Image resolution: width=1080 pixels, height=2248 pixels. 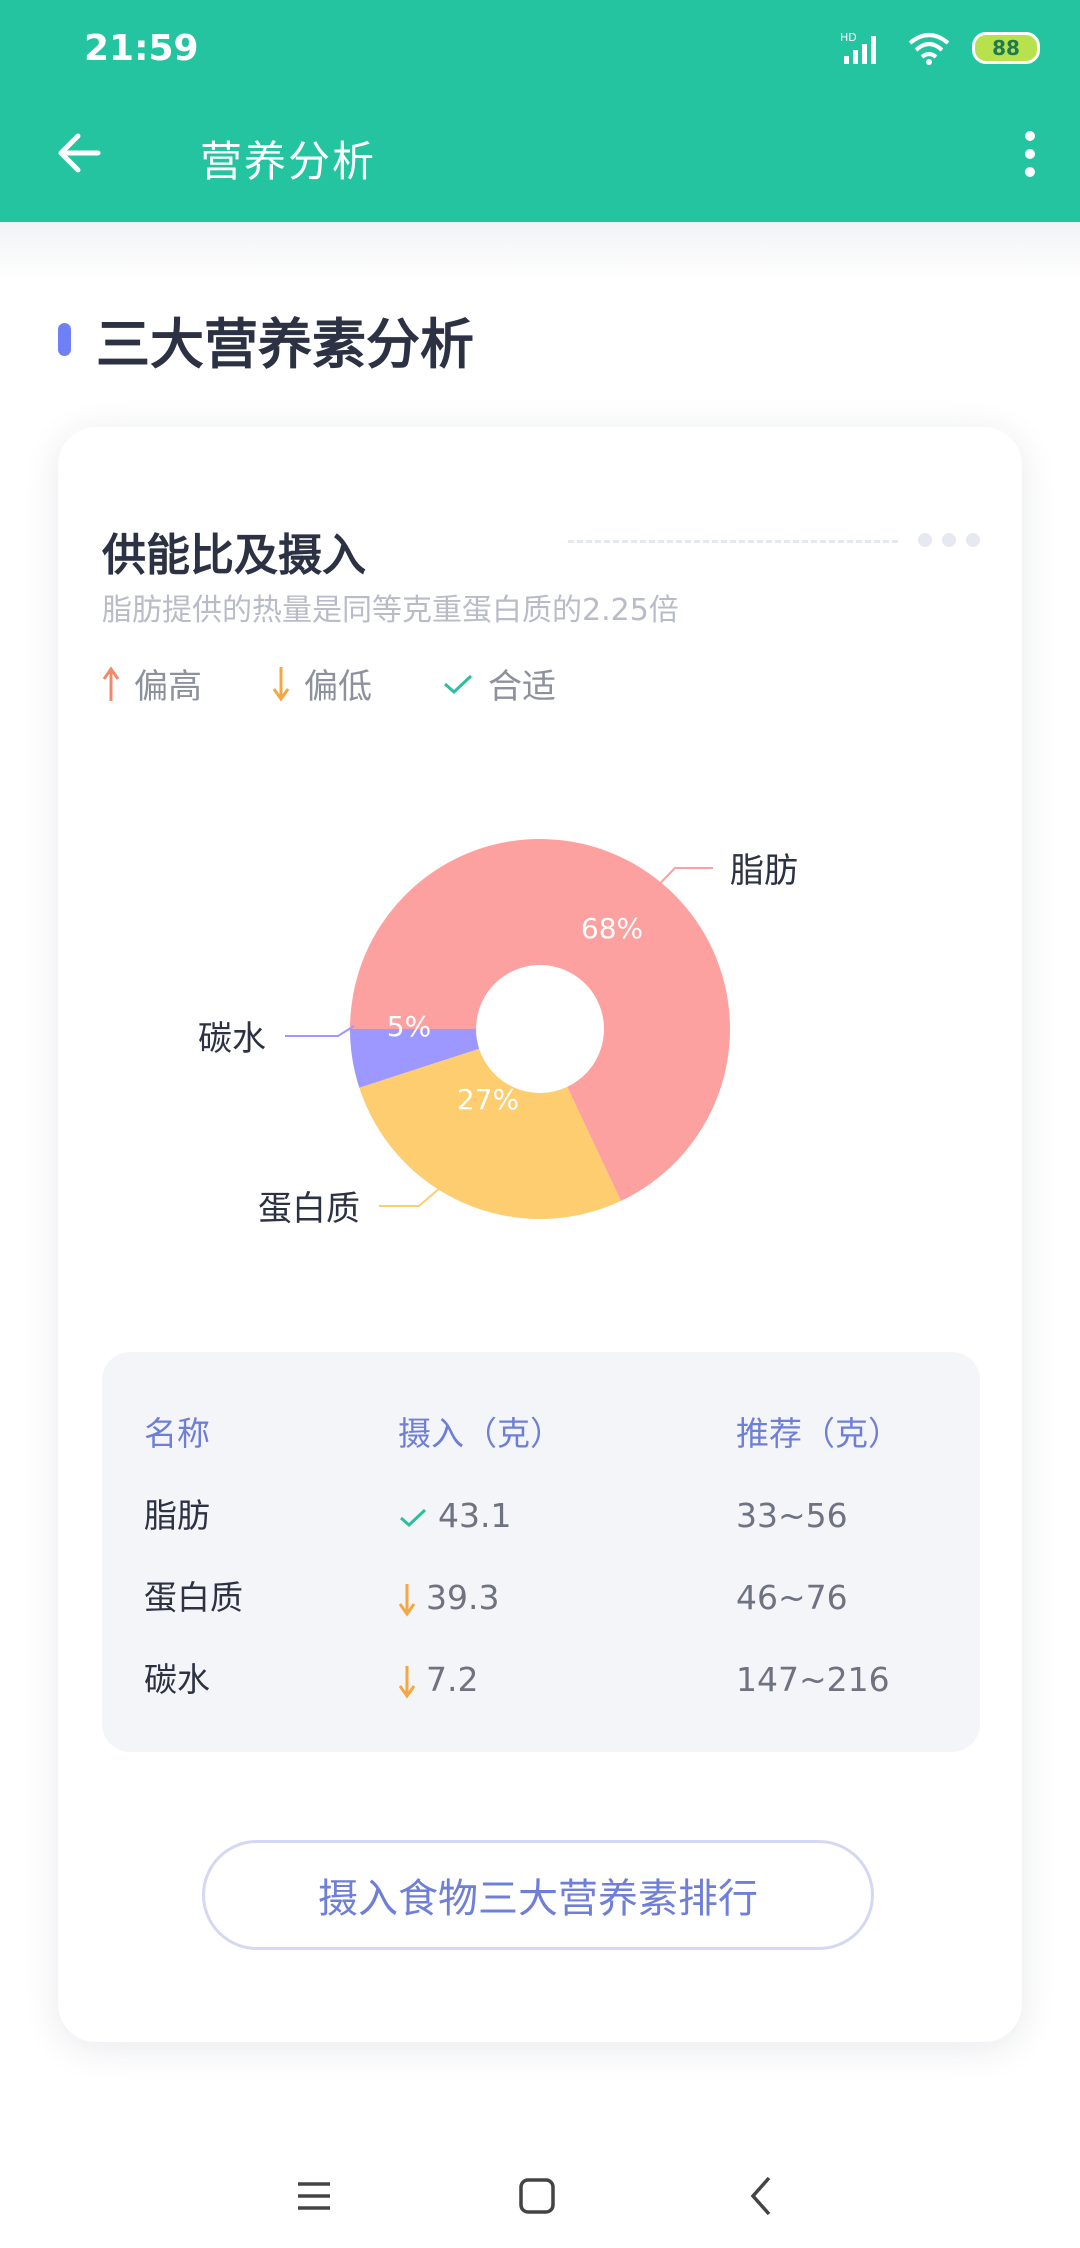 I want to click on title-divider, so click(x=733, y=541).